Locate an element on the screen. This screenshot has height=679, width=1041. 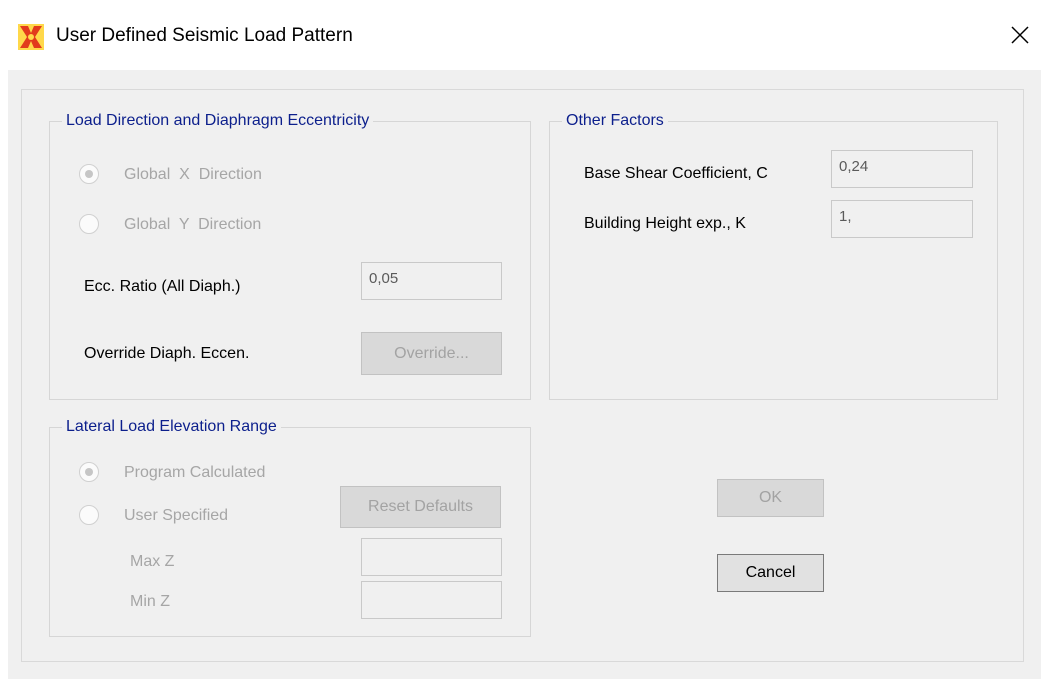
max-z-field is located at coordinates (431, 557).